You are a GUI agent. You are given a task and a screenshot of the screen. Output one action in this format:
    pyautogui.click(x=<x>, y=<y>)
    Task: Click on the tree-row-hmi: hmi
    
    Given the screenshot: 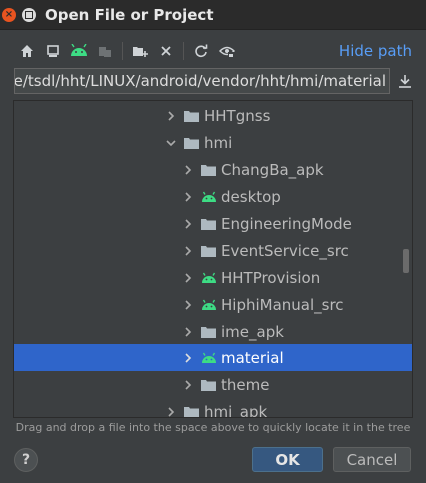 What is the action you would take?
    pyautogui.click(x=213, y=142)
    